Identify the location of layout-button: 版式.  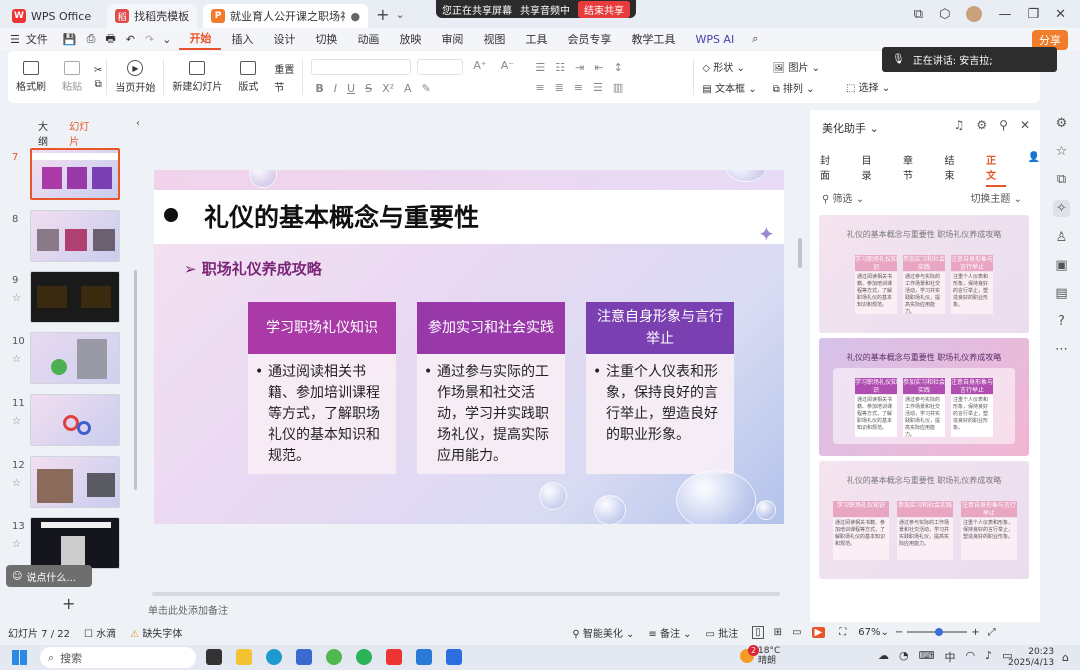
(248, 77).